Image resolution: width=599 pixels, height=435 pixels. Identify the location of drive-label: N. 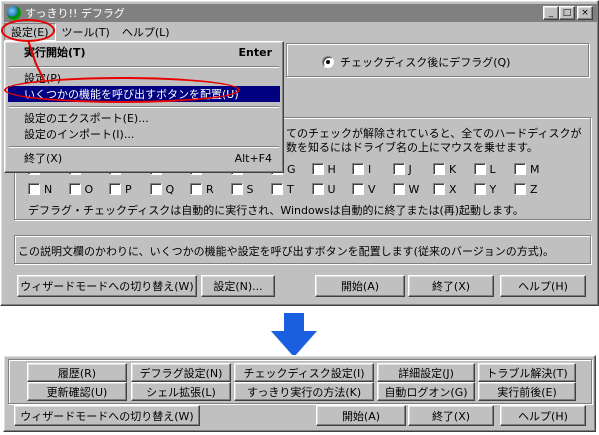
(48, 189).